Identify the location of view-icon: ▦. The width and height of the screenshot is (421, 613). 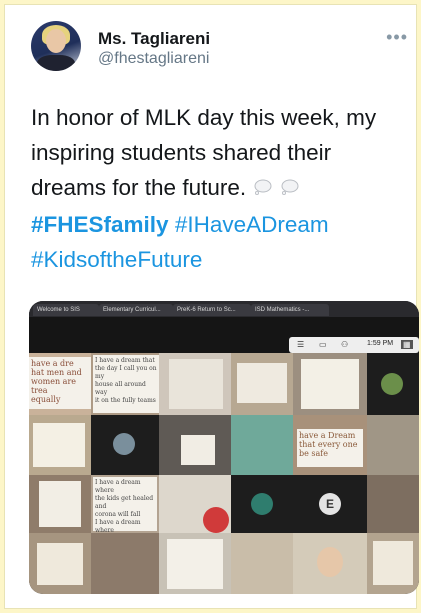
(407, 344).